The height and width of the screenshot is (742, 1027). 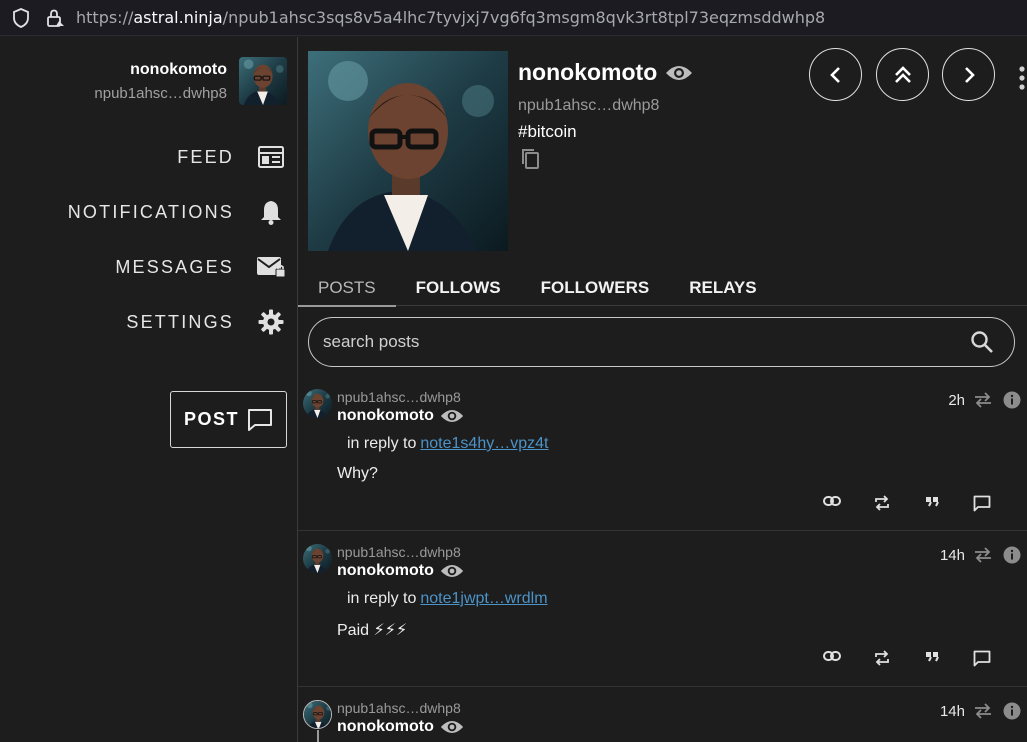 What do you see at coordinates (722, 288) in the screenshot?
I see `tab-relays: RELAYS` at bounding box center [722, 288].